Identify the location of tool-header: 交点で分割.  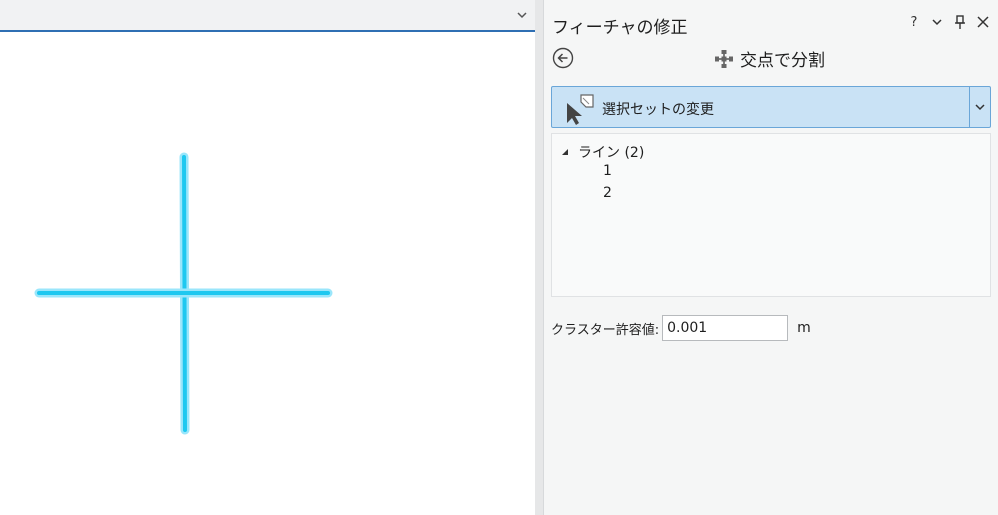
(769, 58).